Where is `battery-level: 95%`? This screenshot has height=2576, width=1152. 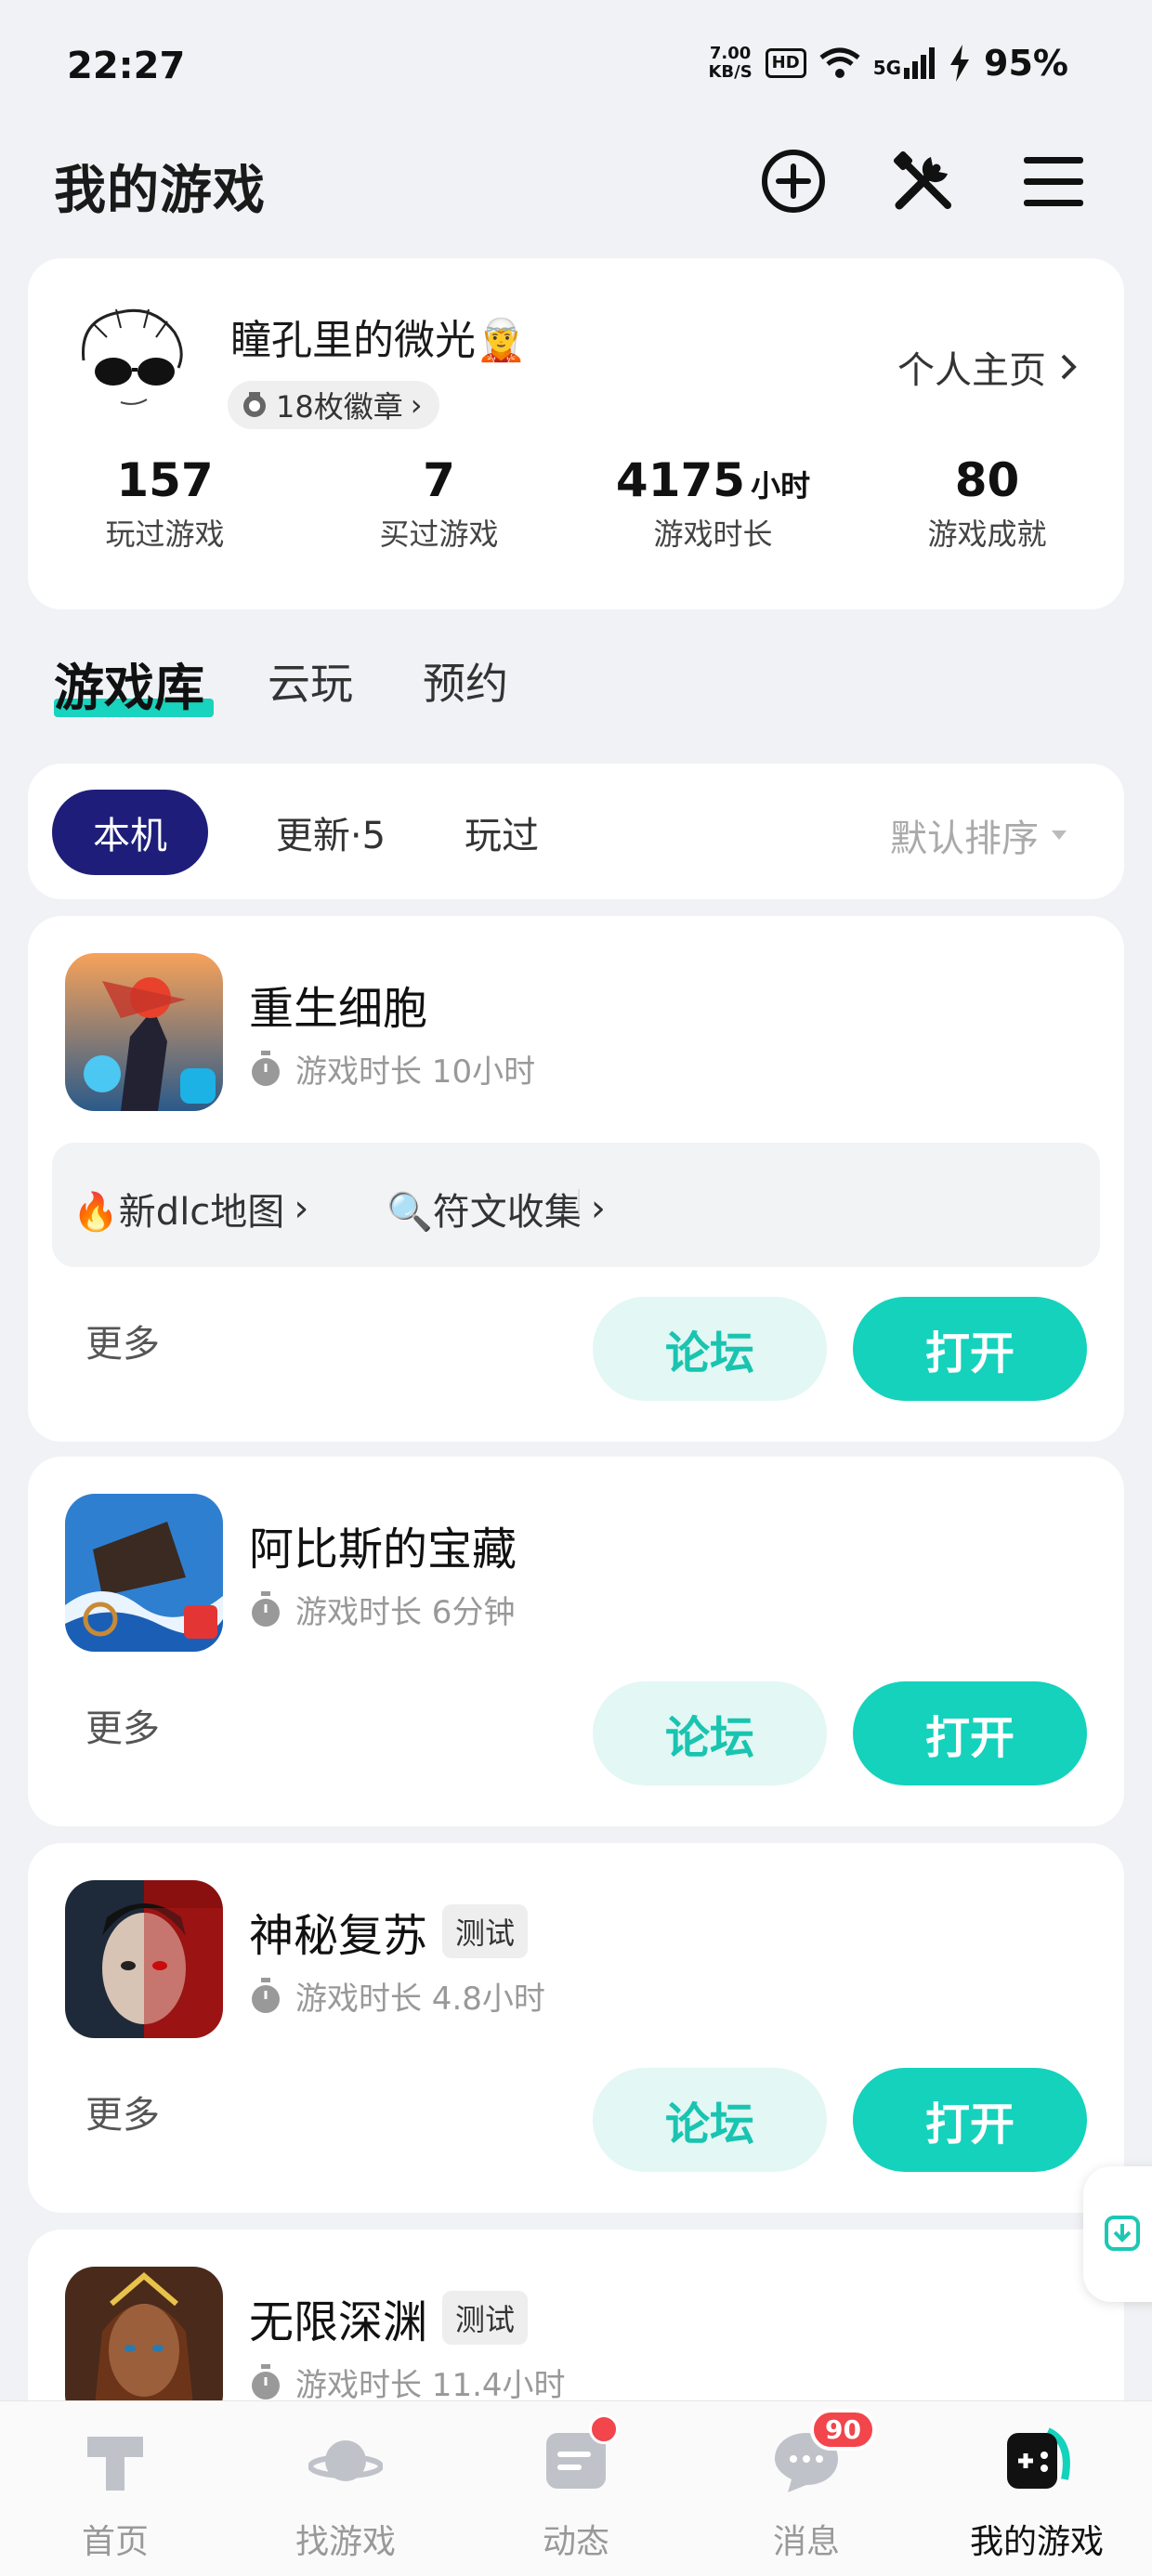 battery-level: 95% is located at coordinates (1026, 64).